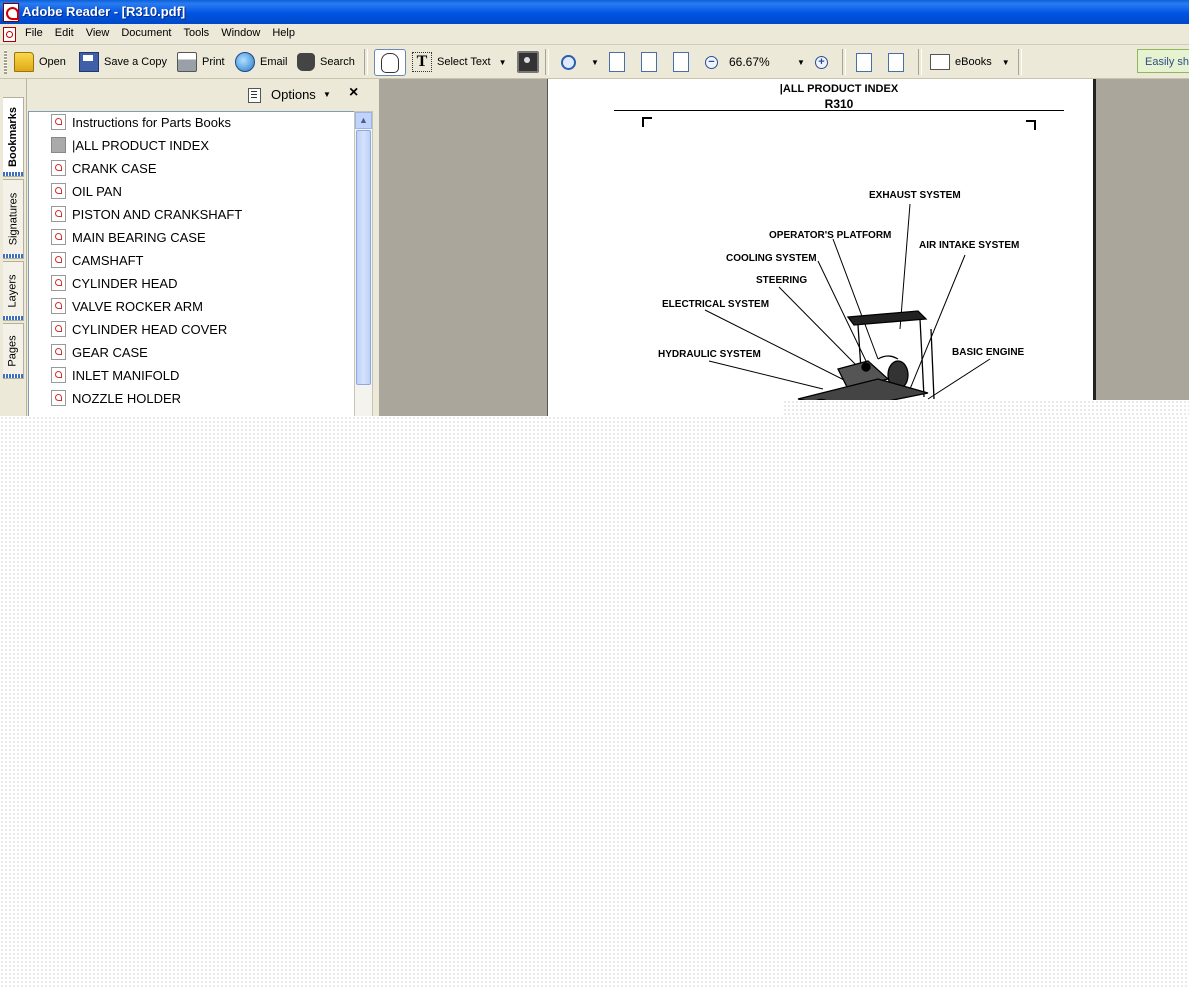  I want to click on page-bookmark-icon, so click(58, 145).